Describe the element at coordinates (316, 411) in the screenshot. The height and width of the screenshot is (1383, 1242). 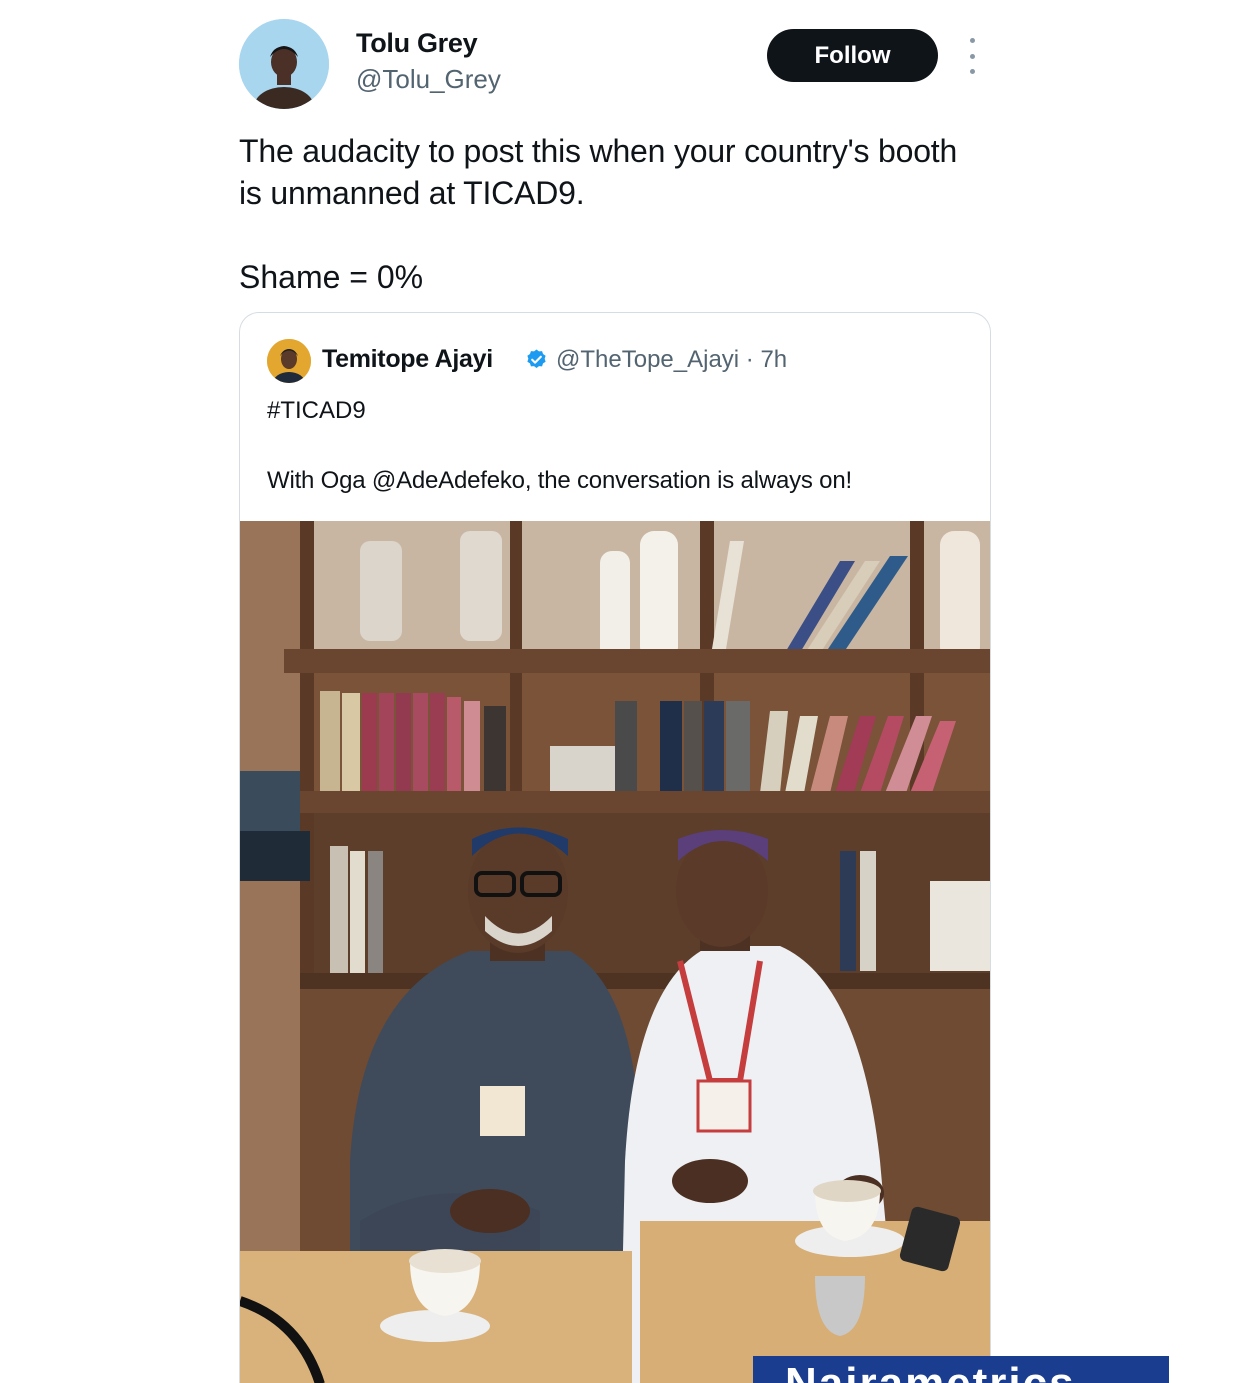
I see `quoted-hashtag: #TICAD9` at that location.